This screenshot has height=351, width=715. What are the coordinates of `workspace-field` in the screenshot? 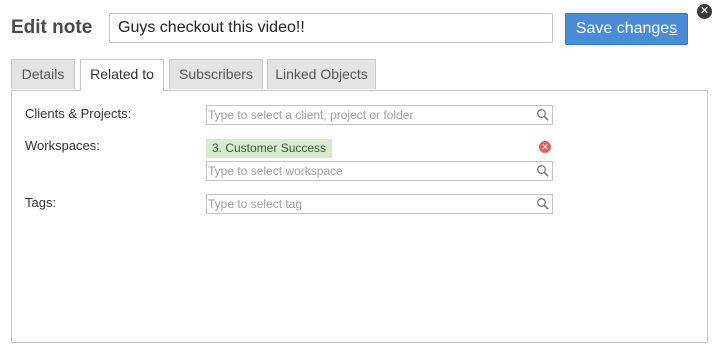 It's located at (379, 171).